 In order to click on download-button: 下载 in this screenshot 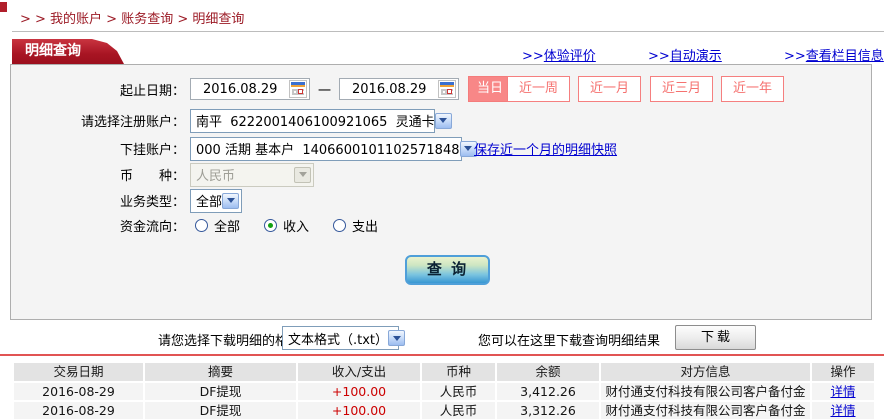, I will do `click(715, 337)`.